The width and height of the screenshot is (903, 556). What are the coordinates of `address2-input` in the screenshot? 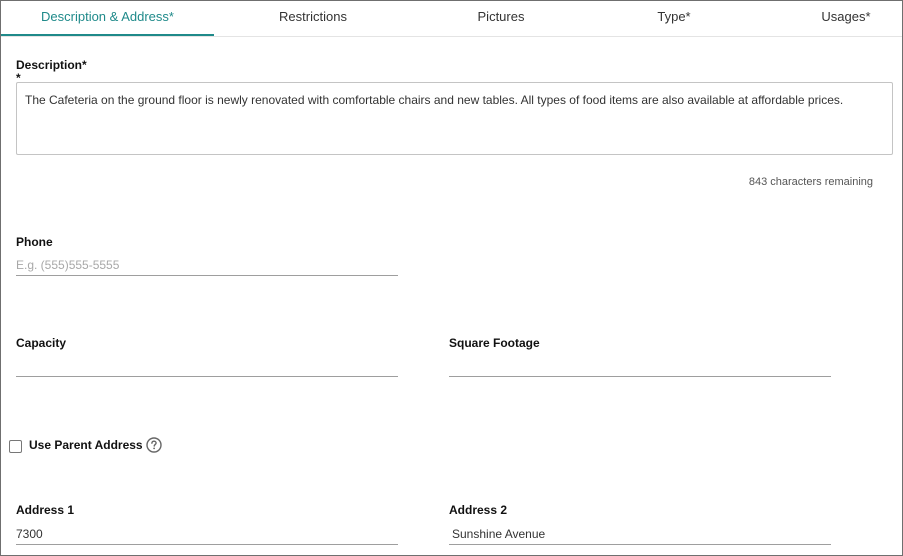 It's located at (640, 534).